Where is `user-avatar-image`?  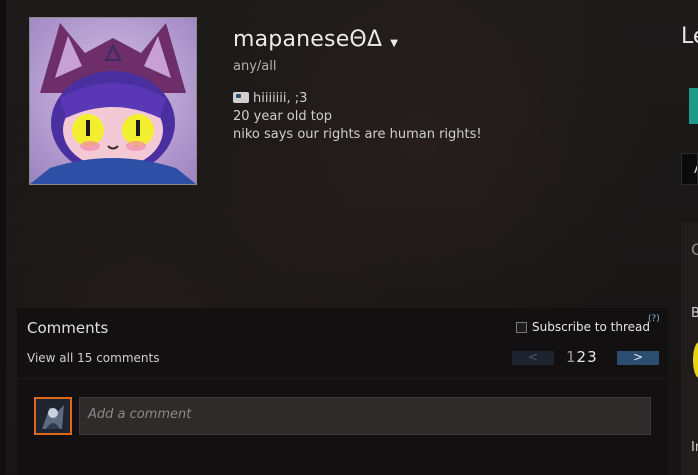 user-avatar-image is located at coordinates (53, 416).